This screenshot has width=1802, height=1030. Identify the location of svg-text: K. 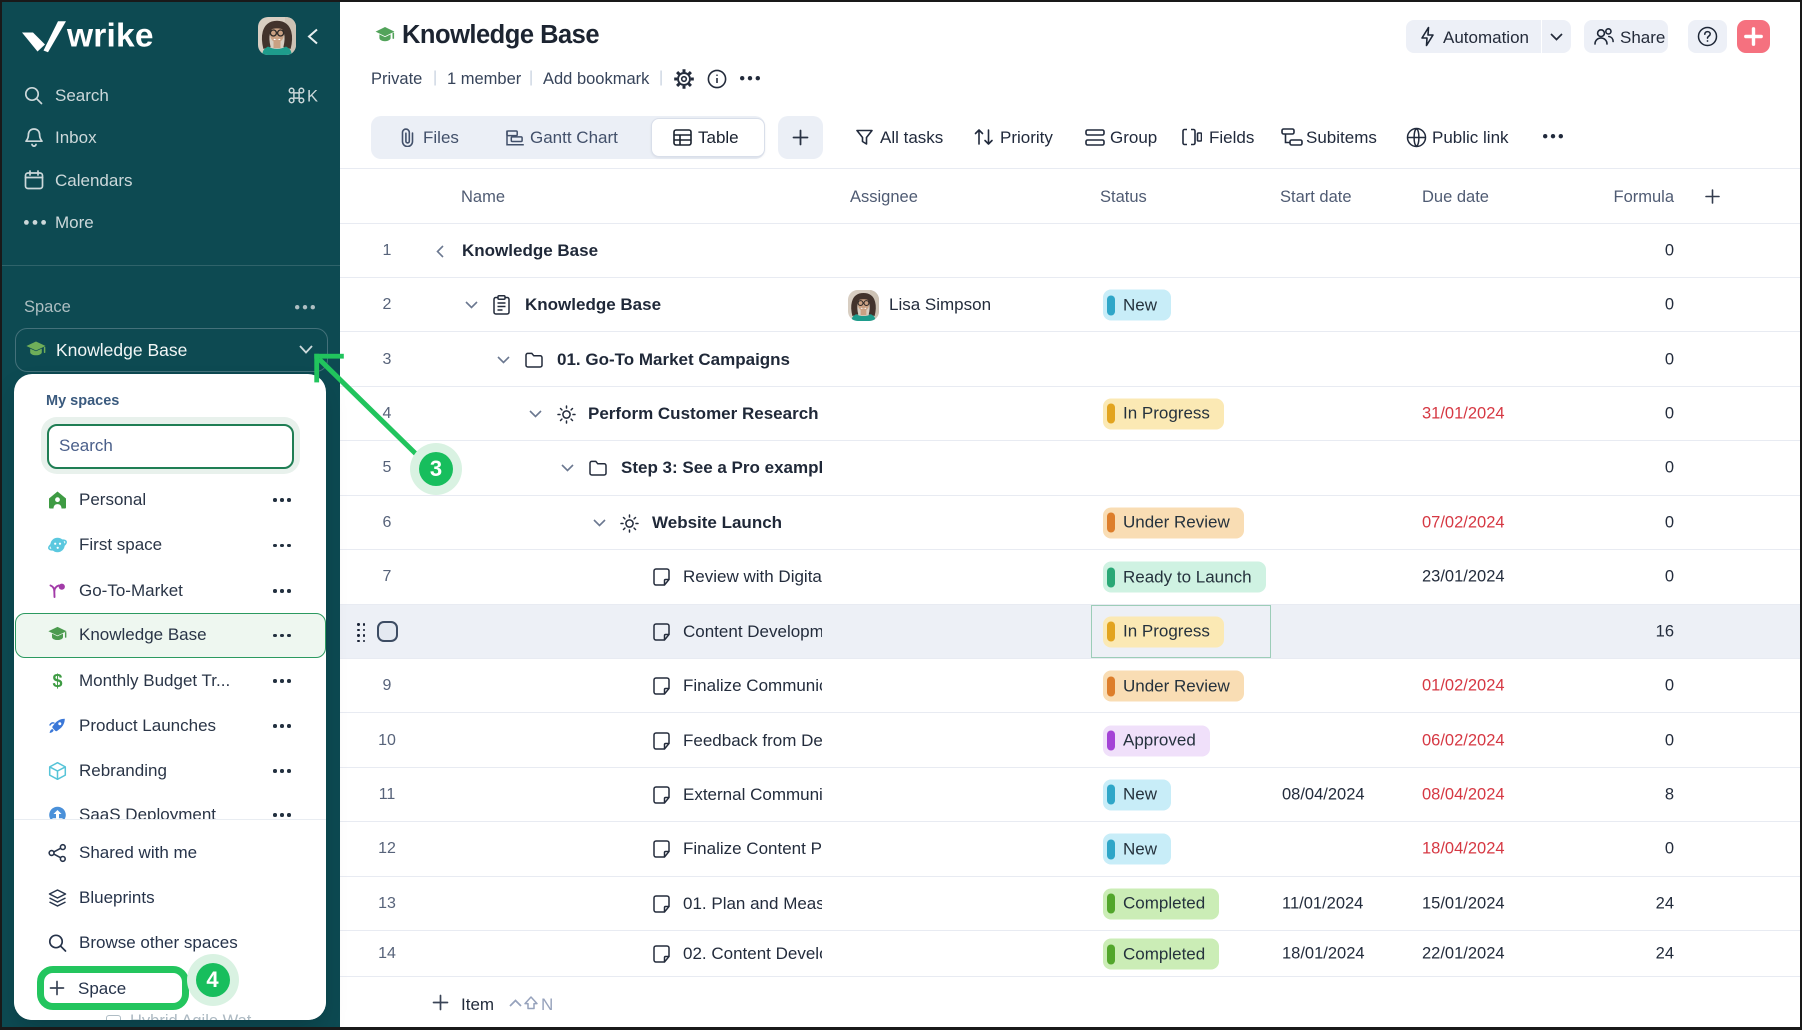
(312, 97).